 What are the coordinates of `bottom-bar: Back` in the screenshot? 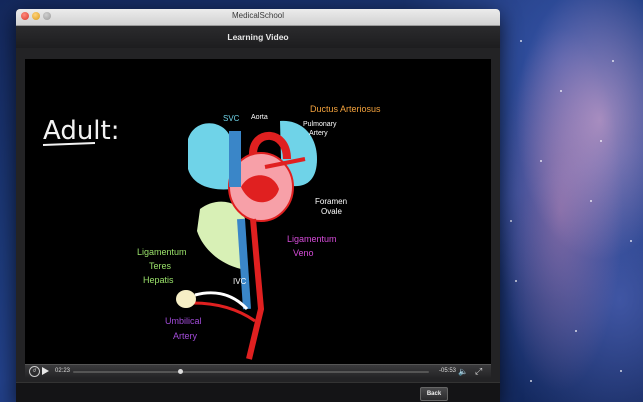 It's located at (258, 392).